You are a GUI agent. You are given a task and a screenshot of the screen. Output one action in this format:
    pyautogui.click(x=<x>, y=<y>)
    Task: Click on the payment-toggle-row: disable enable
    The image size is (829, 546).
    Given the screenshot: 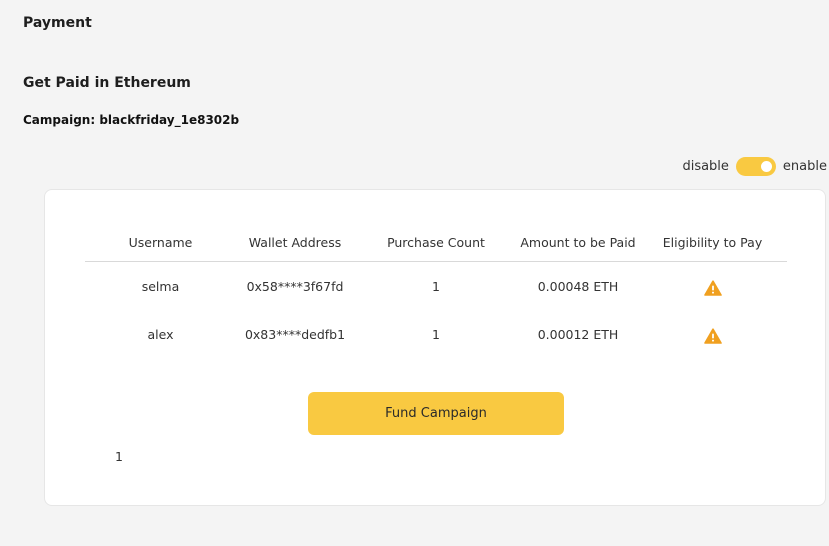 What is the action you would take?
    pyautogui.click(x=754, y=166)
    